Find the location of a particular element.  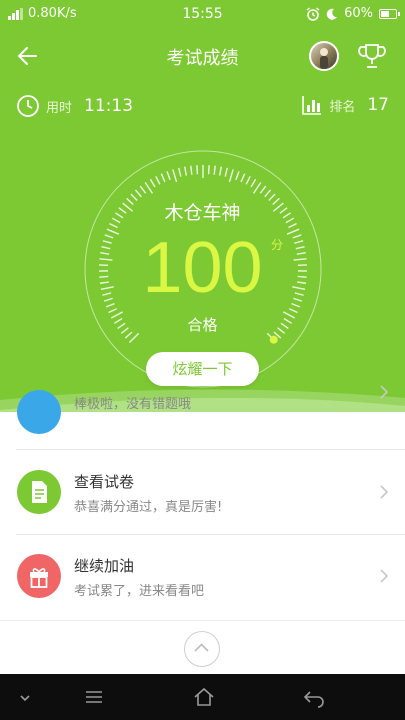

rank-value: 17 is located at coordinates (378, 105).